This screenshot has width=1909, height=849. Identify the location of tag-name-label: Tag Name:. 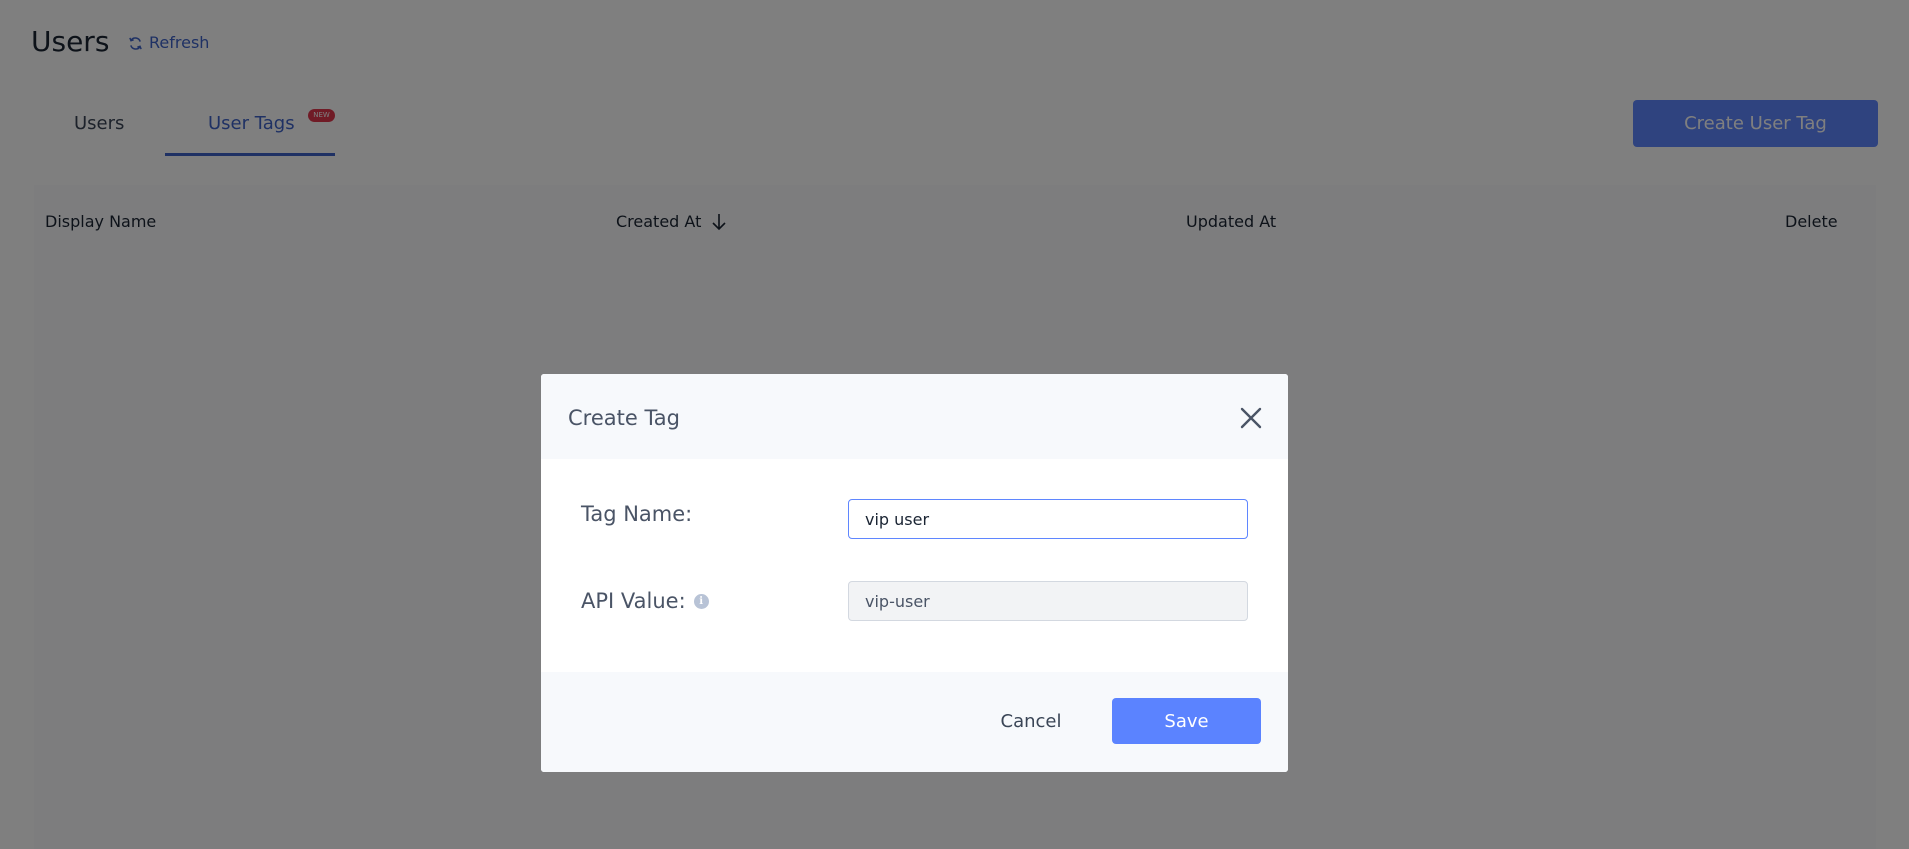
(636, 514).